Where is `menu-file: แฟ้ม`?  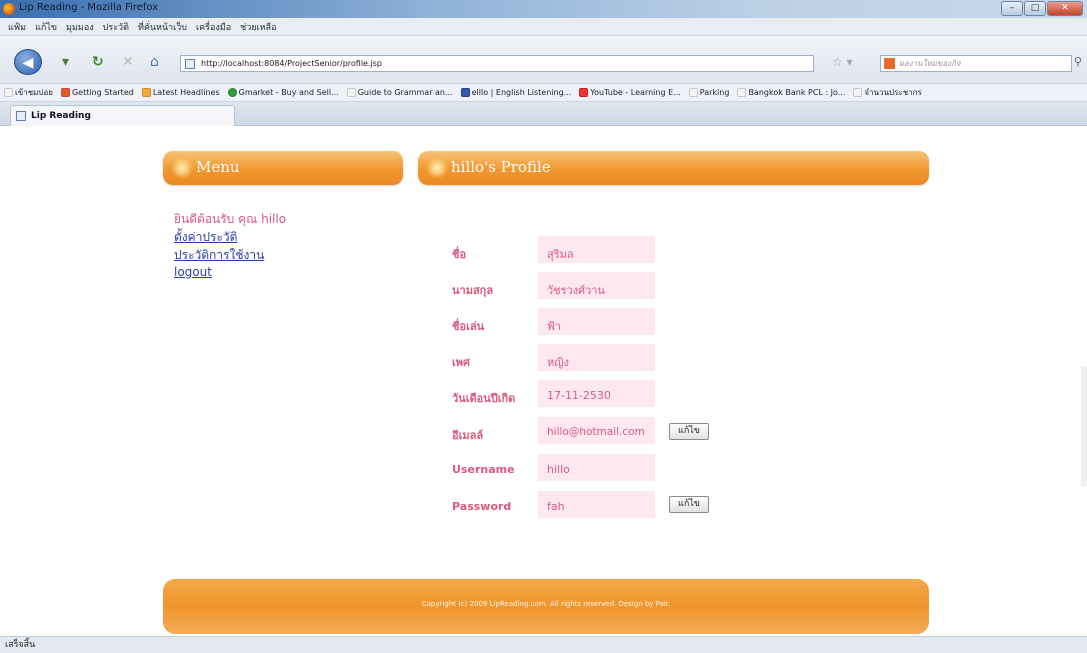
menu-file: แฟ้ม is located at coordinates (17, 27).